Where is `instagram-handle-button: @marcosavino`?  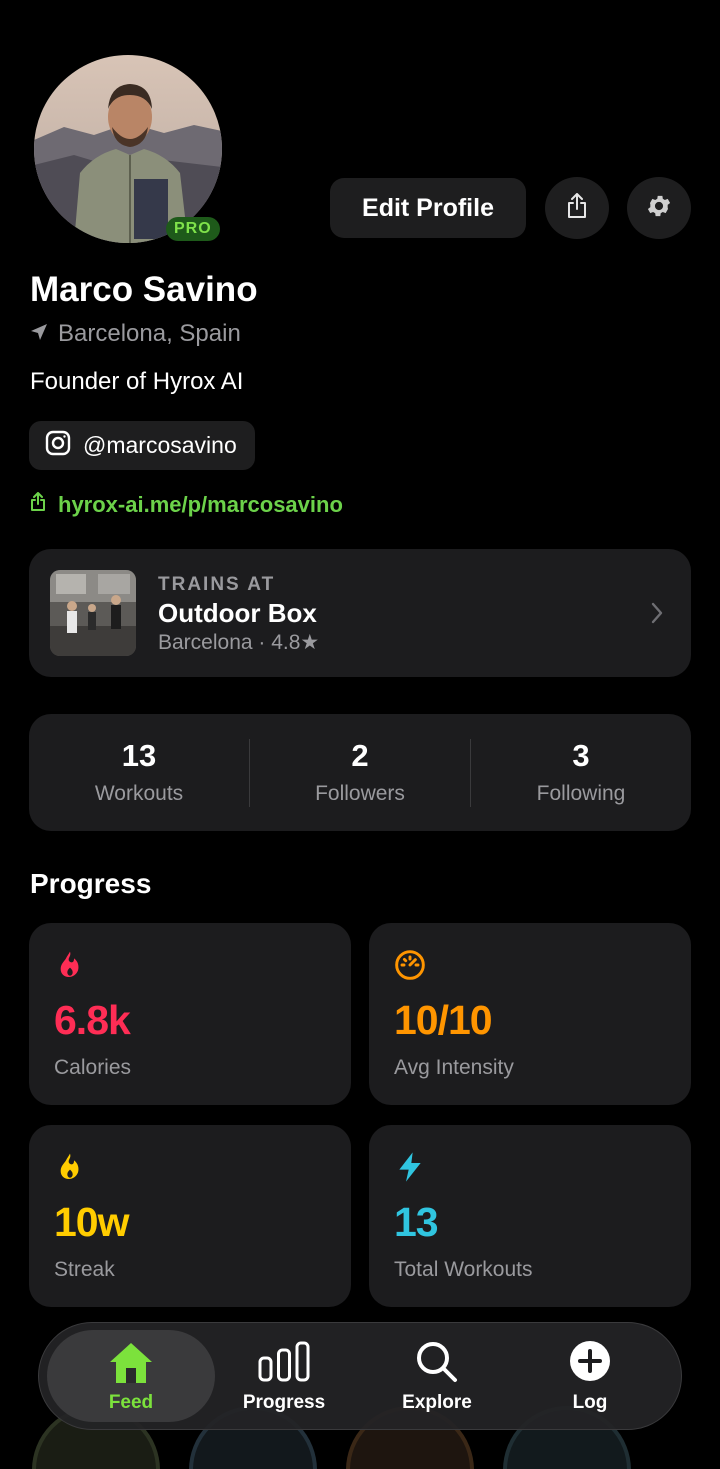 instagram-handle-button: @marcosavino is located at coordinates (142, 445).